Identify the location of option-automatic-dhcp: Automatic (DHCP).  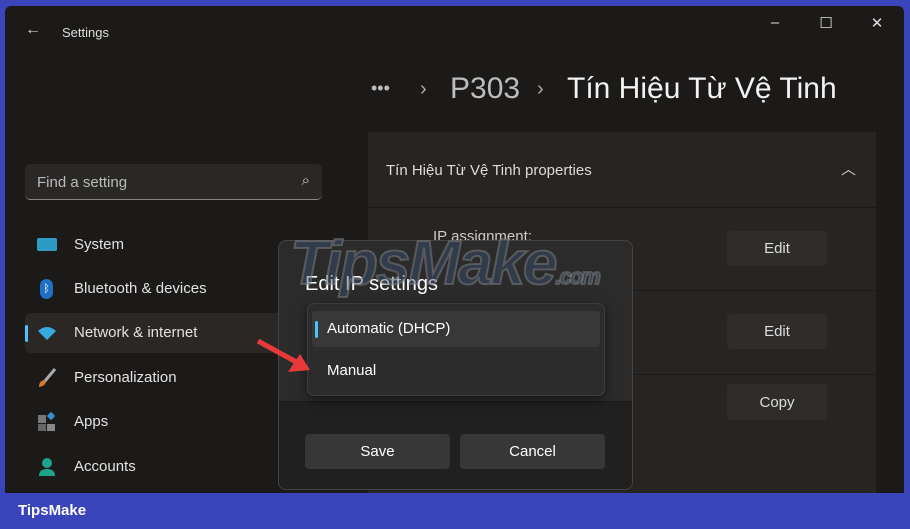
(456, 329).